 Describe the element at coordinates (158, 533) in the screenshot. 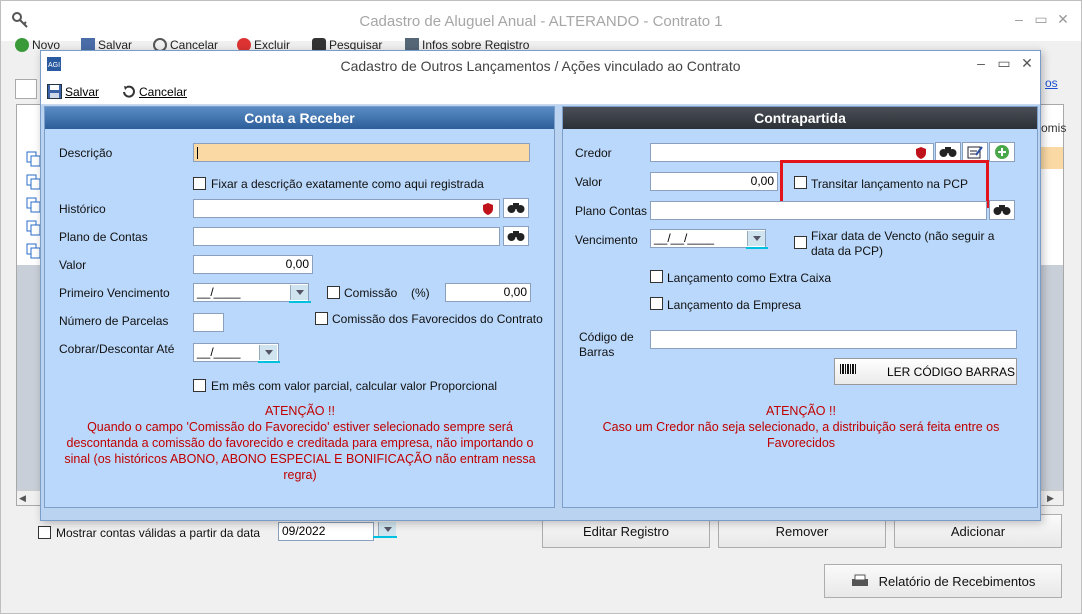

I see `show-valid-label: Mostrar contas válidas a partir da data` at that location.